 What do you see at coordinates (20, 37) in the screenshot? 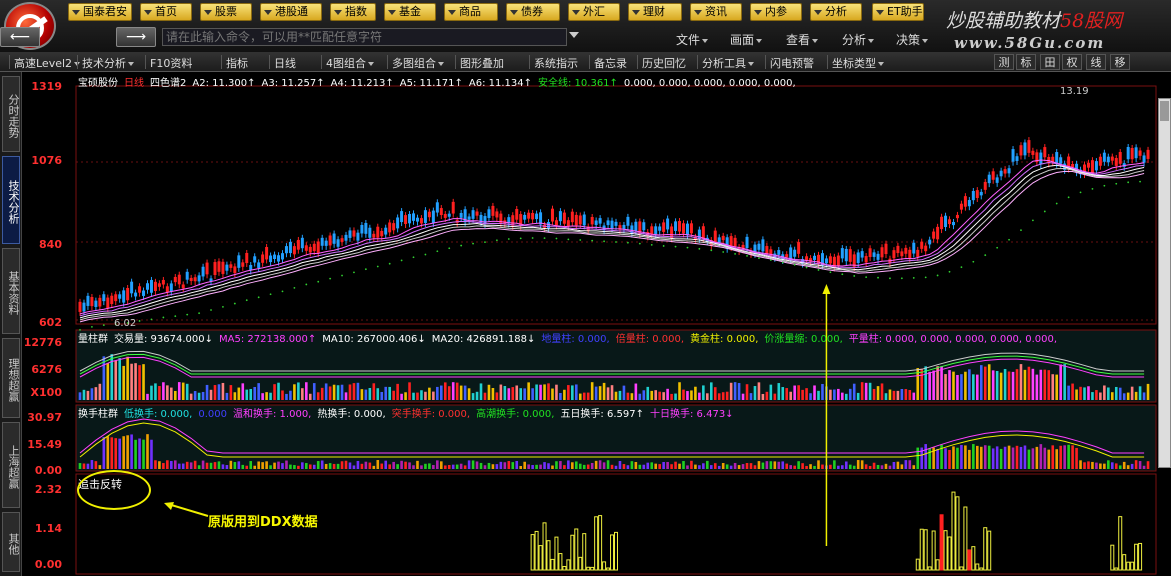
I see `back-button: ⟵` at bounding box center [20, 37].